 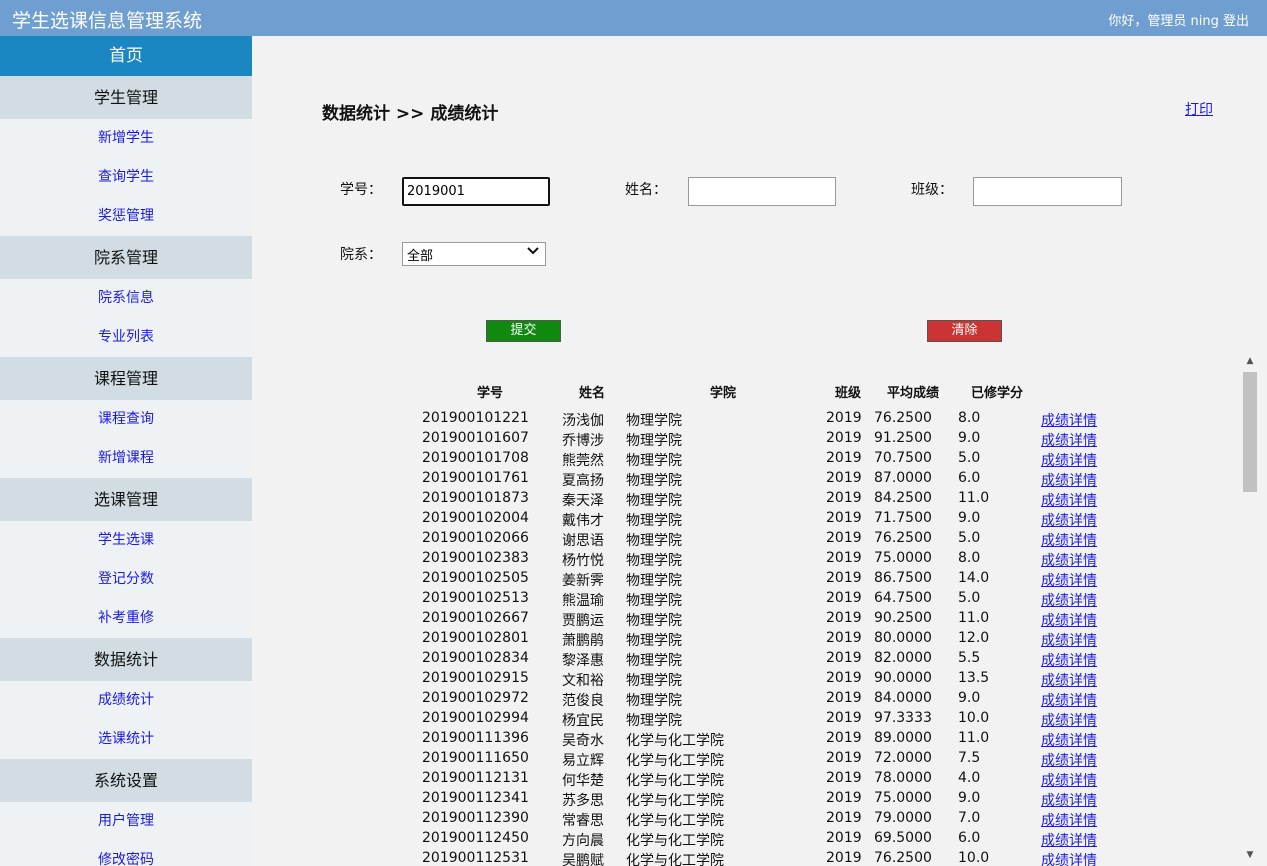 What do you see at coordinates (475, 498) in the screenshot?
I see `cell-student-id: 201900101873` at bounding box center [475, 498].